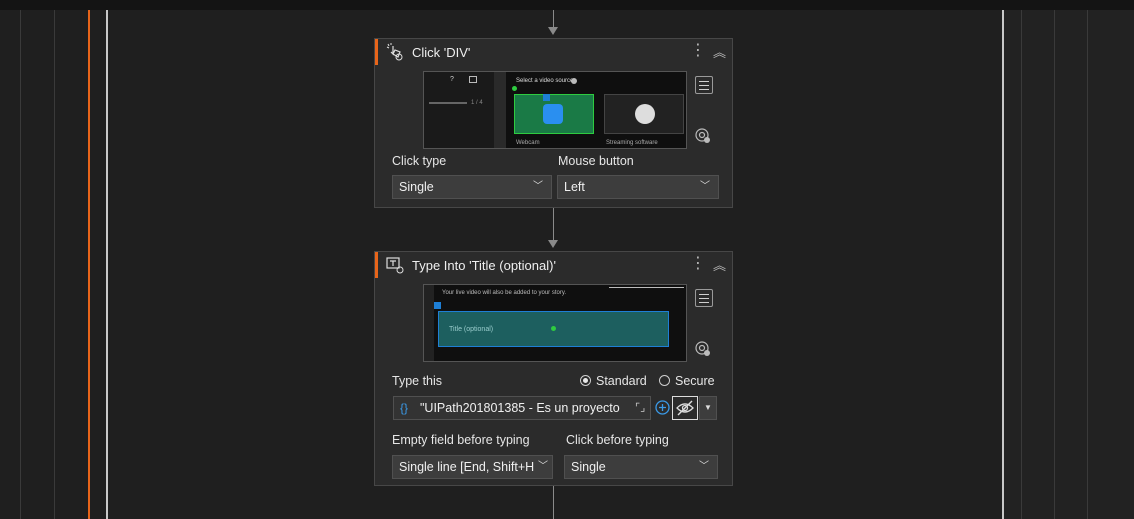 Image resolution: width=1134 pixels, height=519 pixels. Describe the element at coordinates (567, 5) in the screenshot. I see `top-bar` at that location.